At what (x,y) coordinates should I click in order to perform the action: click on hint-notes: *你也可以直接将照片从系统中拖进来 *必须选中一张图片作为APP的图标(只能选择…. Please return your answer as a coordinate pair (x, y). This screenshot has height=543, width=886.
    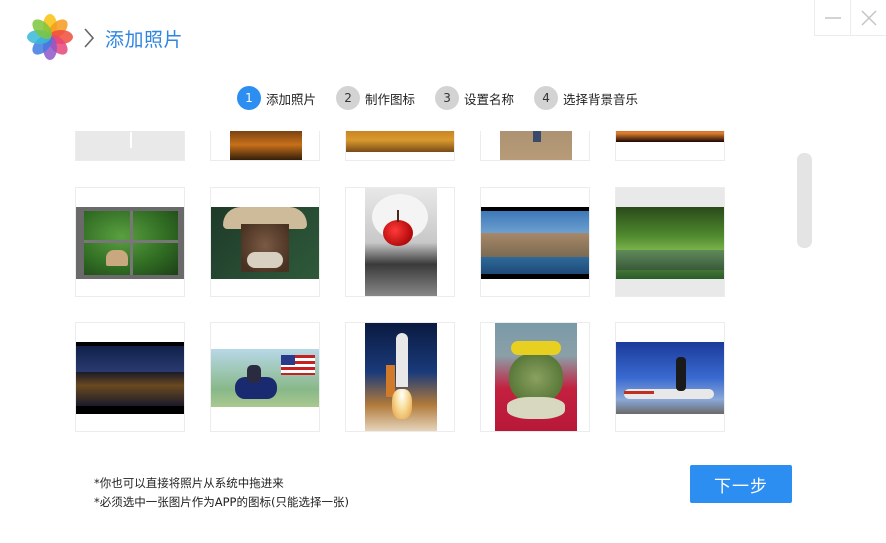
    Looking at the image, I should click on (221, 493).